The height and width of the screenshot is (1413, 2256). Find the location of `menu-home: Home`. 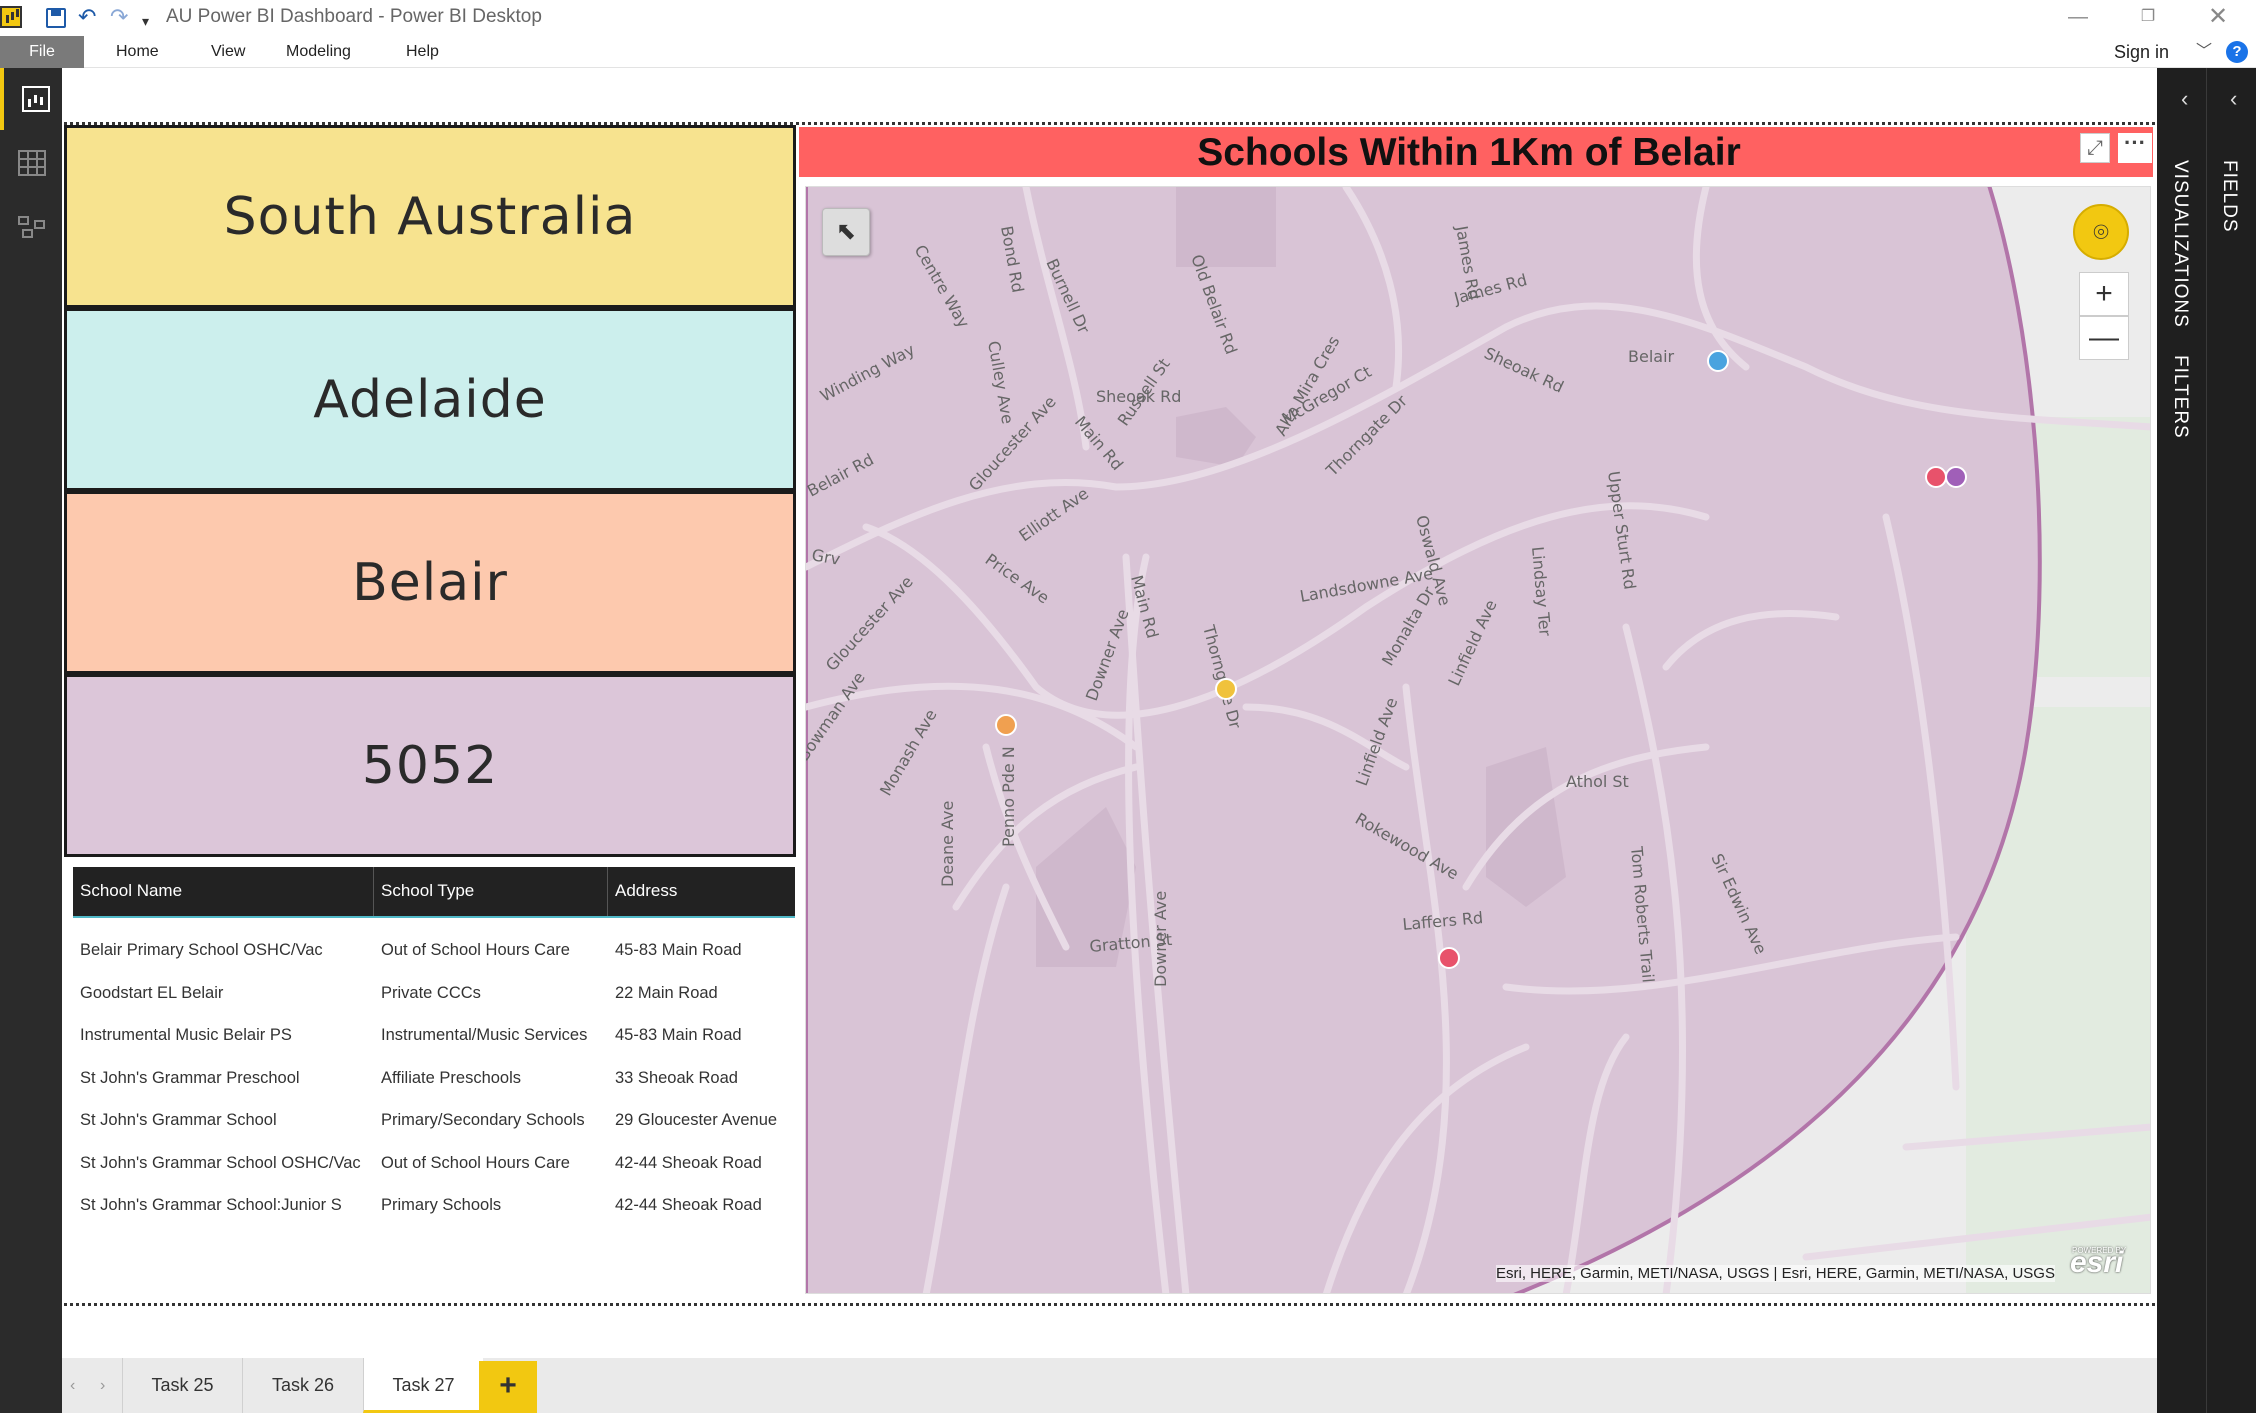

menu-home: Home is located at coordinates (137, 52).